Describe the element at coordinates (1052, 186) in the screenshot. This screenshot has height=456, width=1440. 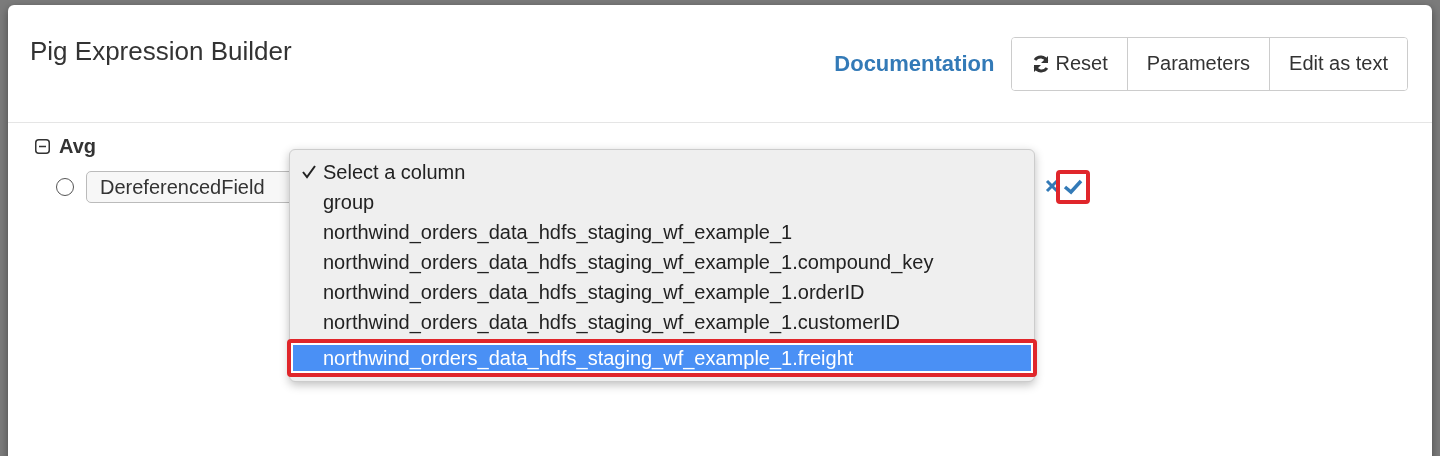
I see `remove-icon` at that location.